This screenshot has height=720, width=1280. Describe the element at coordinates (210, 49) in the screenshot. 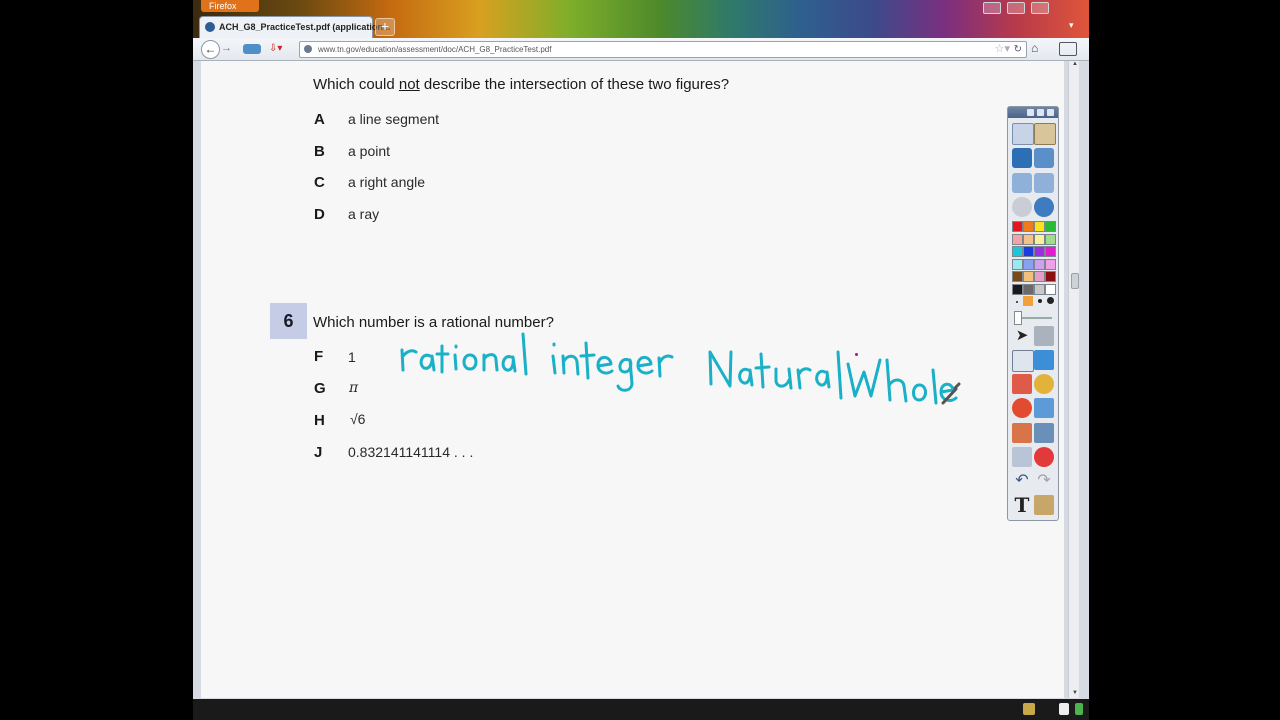

I see `back-button: ←` at that location.